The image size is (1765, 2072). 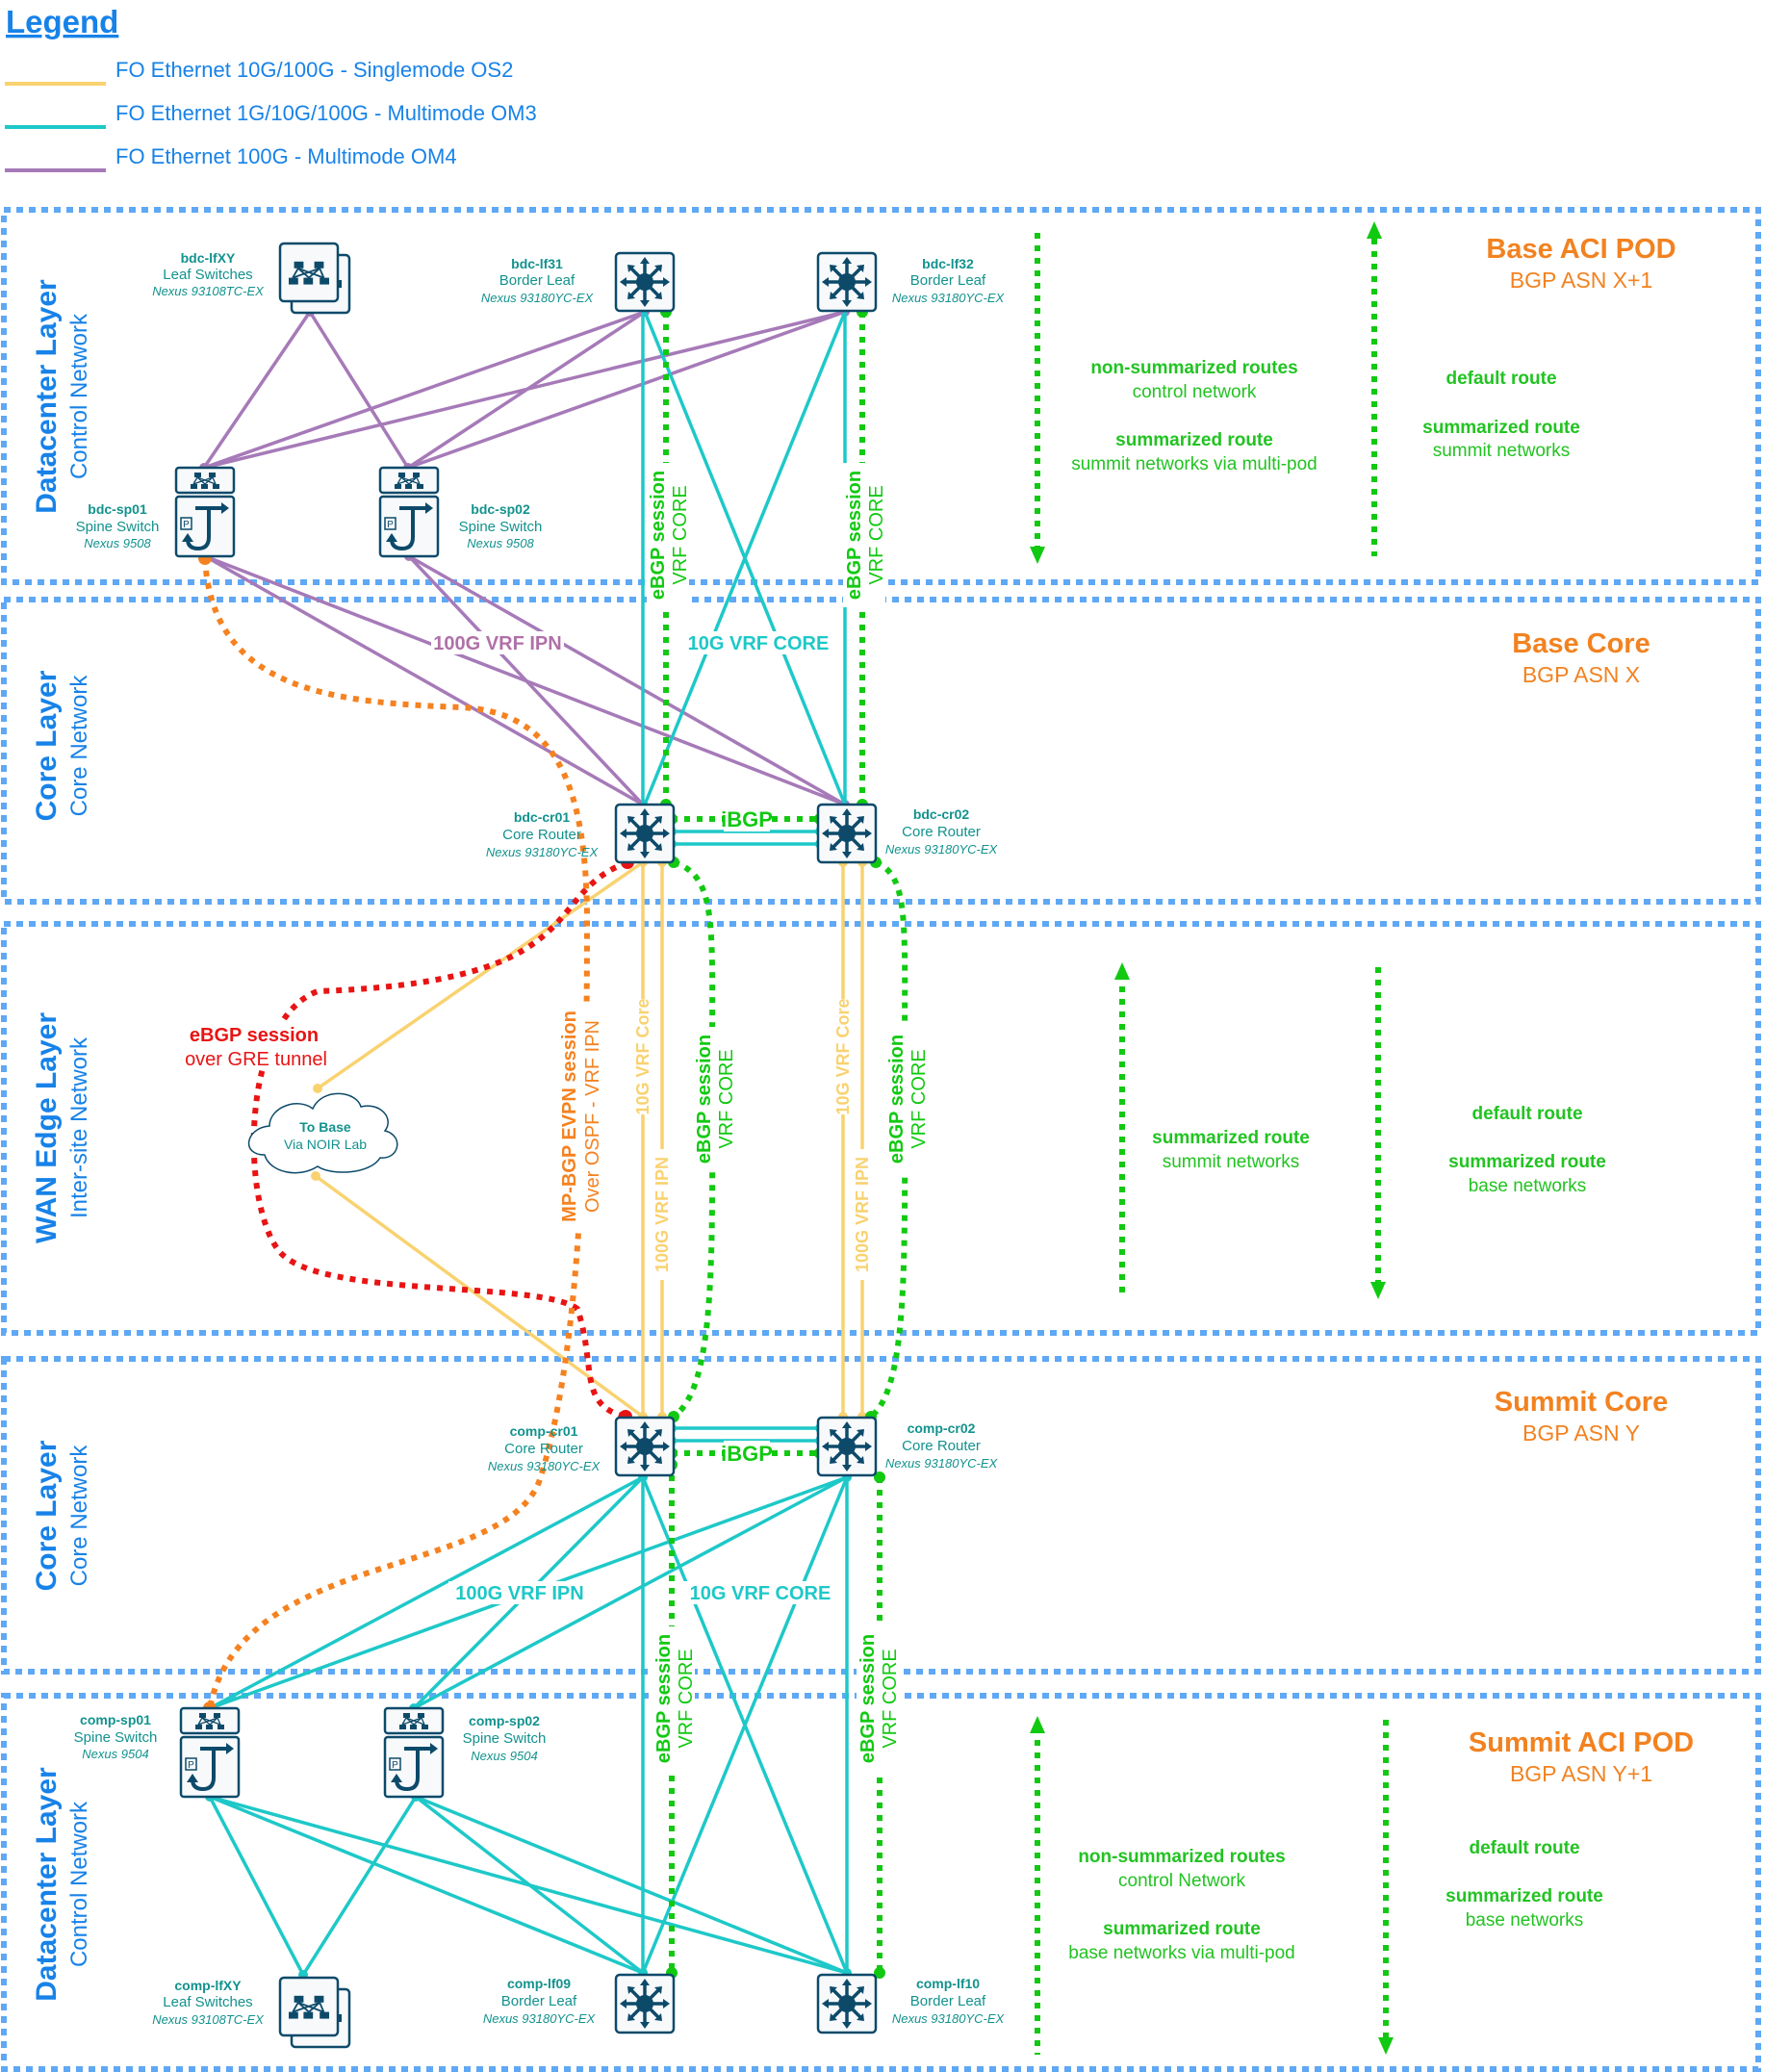 What do you see at coordinates (524, 558) in the screenshot?
I see `links-base-om4` at bounding box center [524, 558].